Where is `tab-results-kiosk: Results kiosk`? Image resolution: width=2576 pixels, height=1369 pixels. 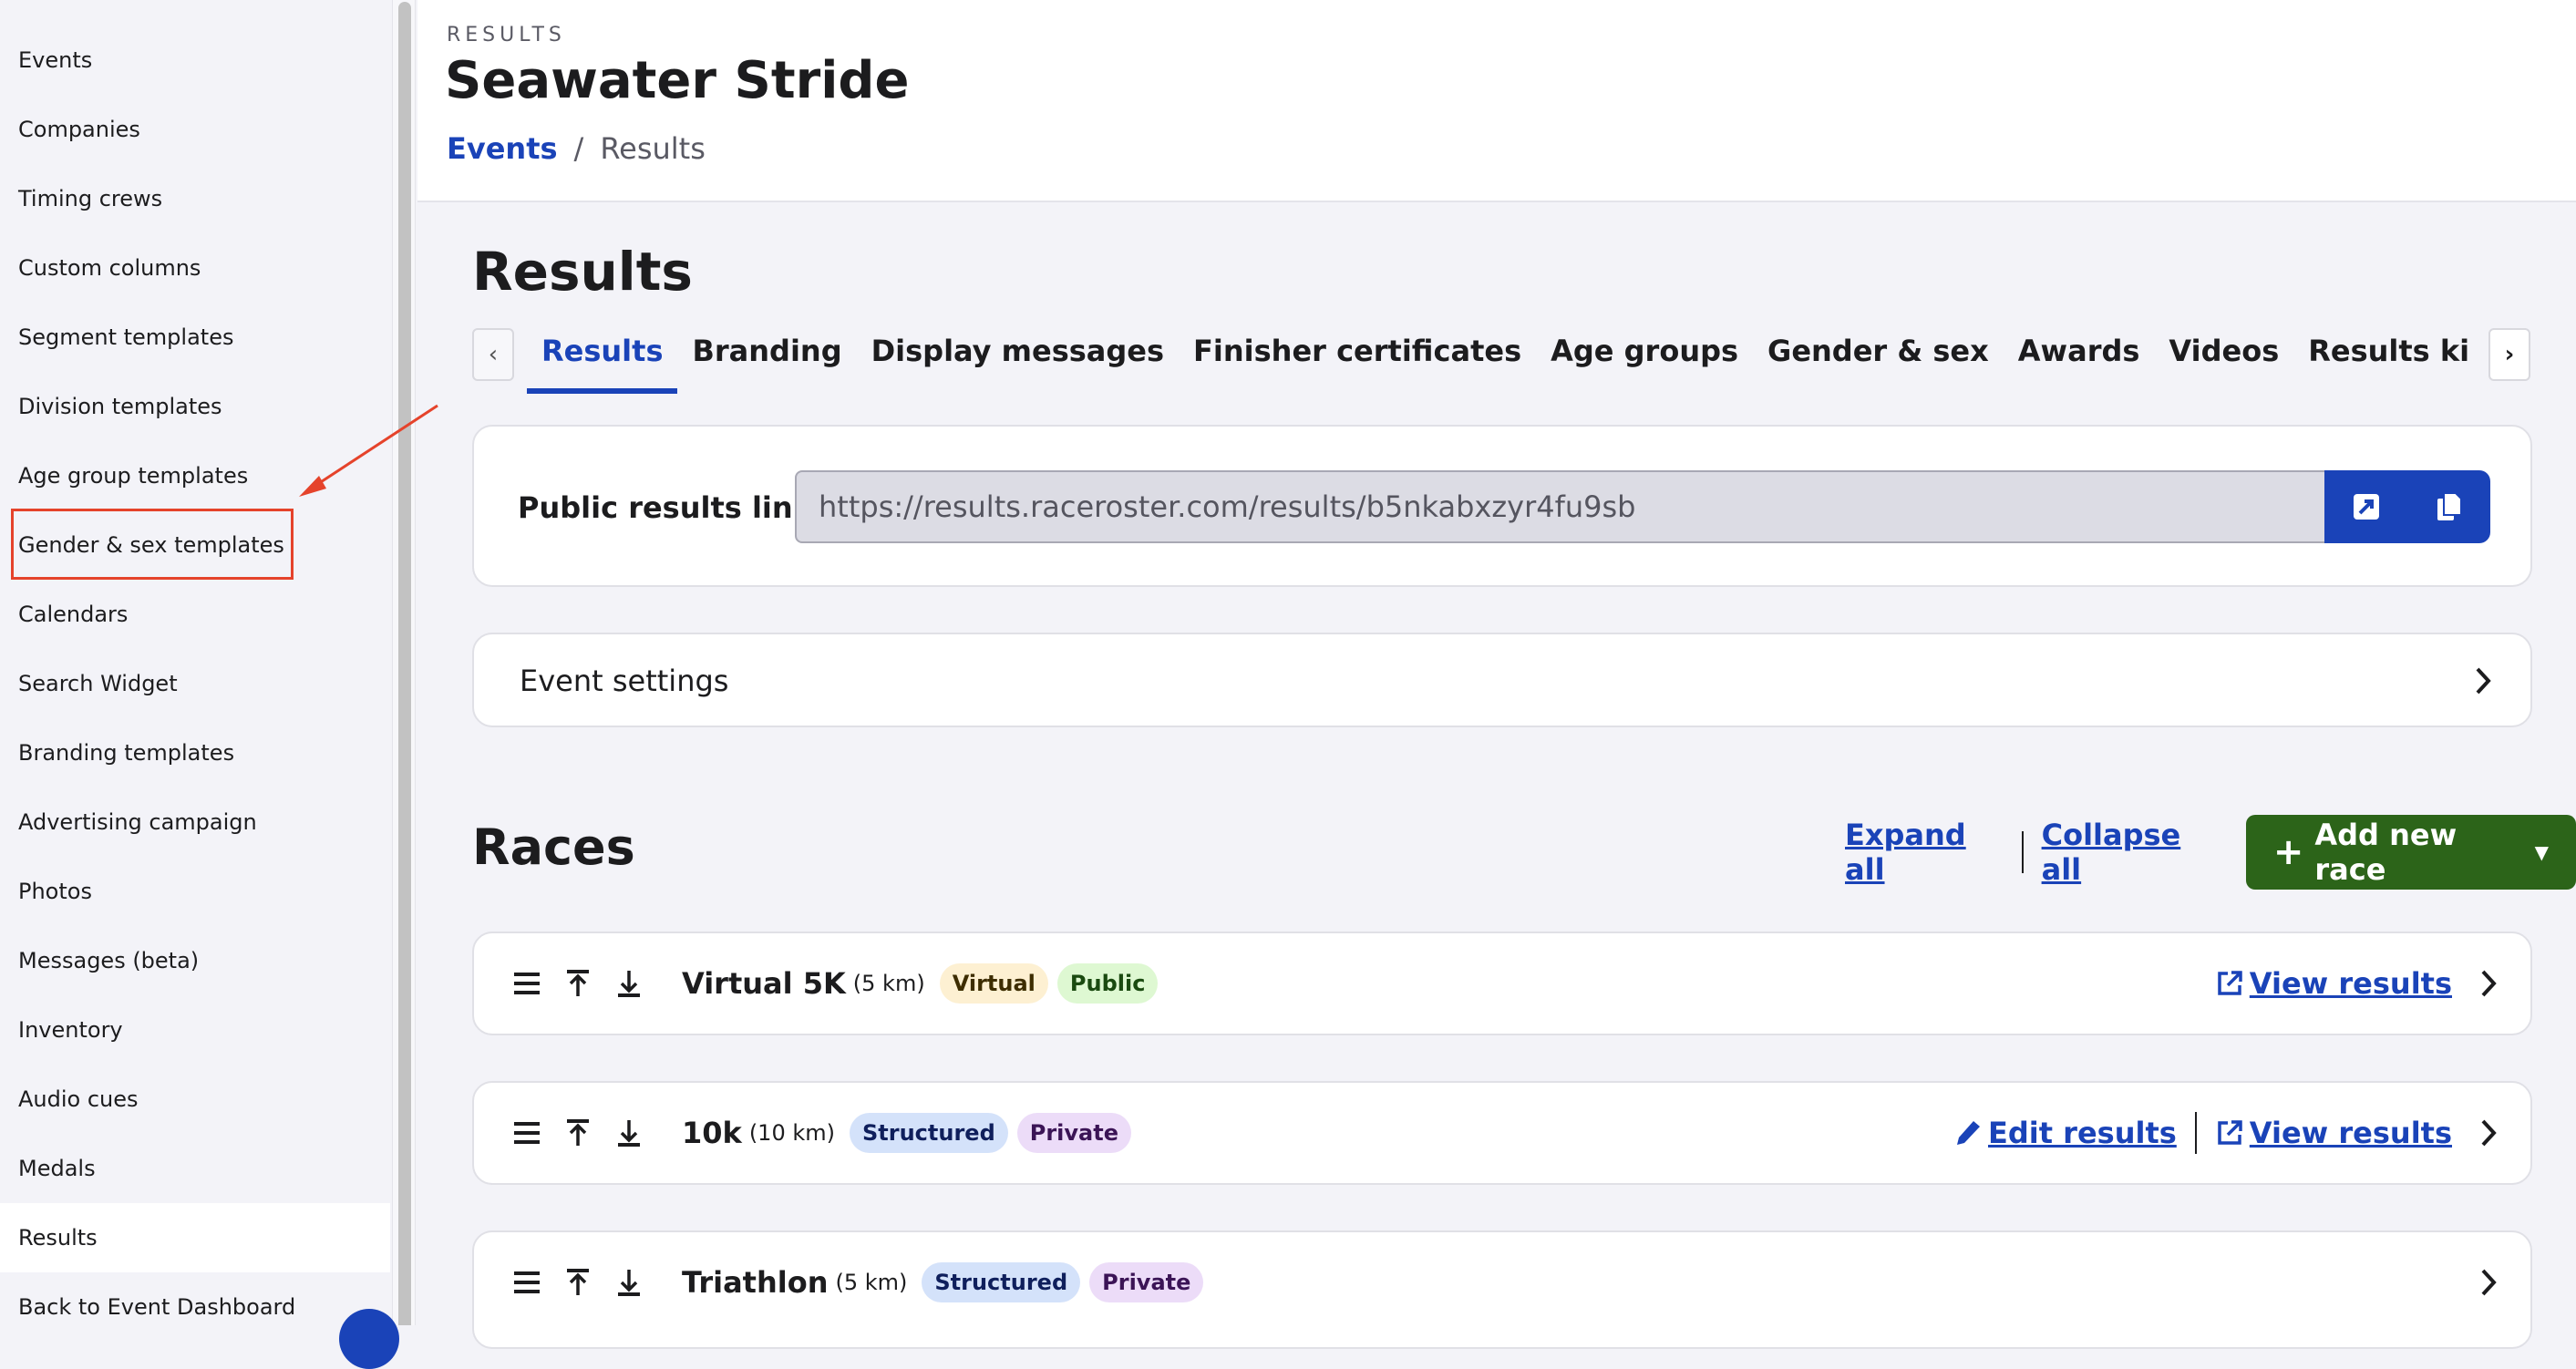
tab-results-kiosk: Results kiosk is located at coordinates (2380, 359).